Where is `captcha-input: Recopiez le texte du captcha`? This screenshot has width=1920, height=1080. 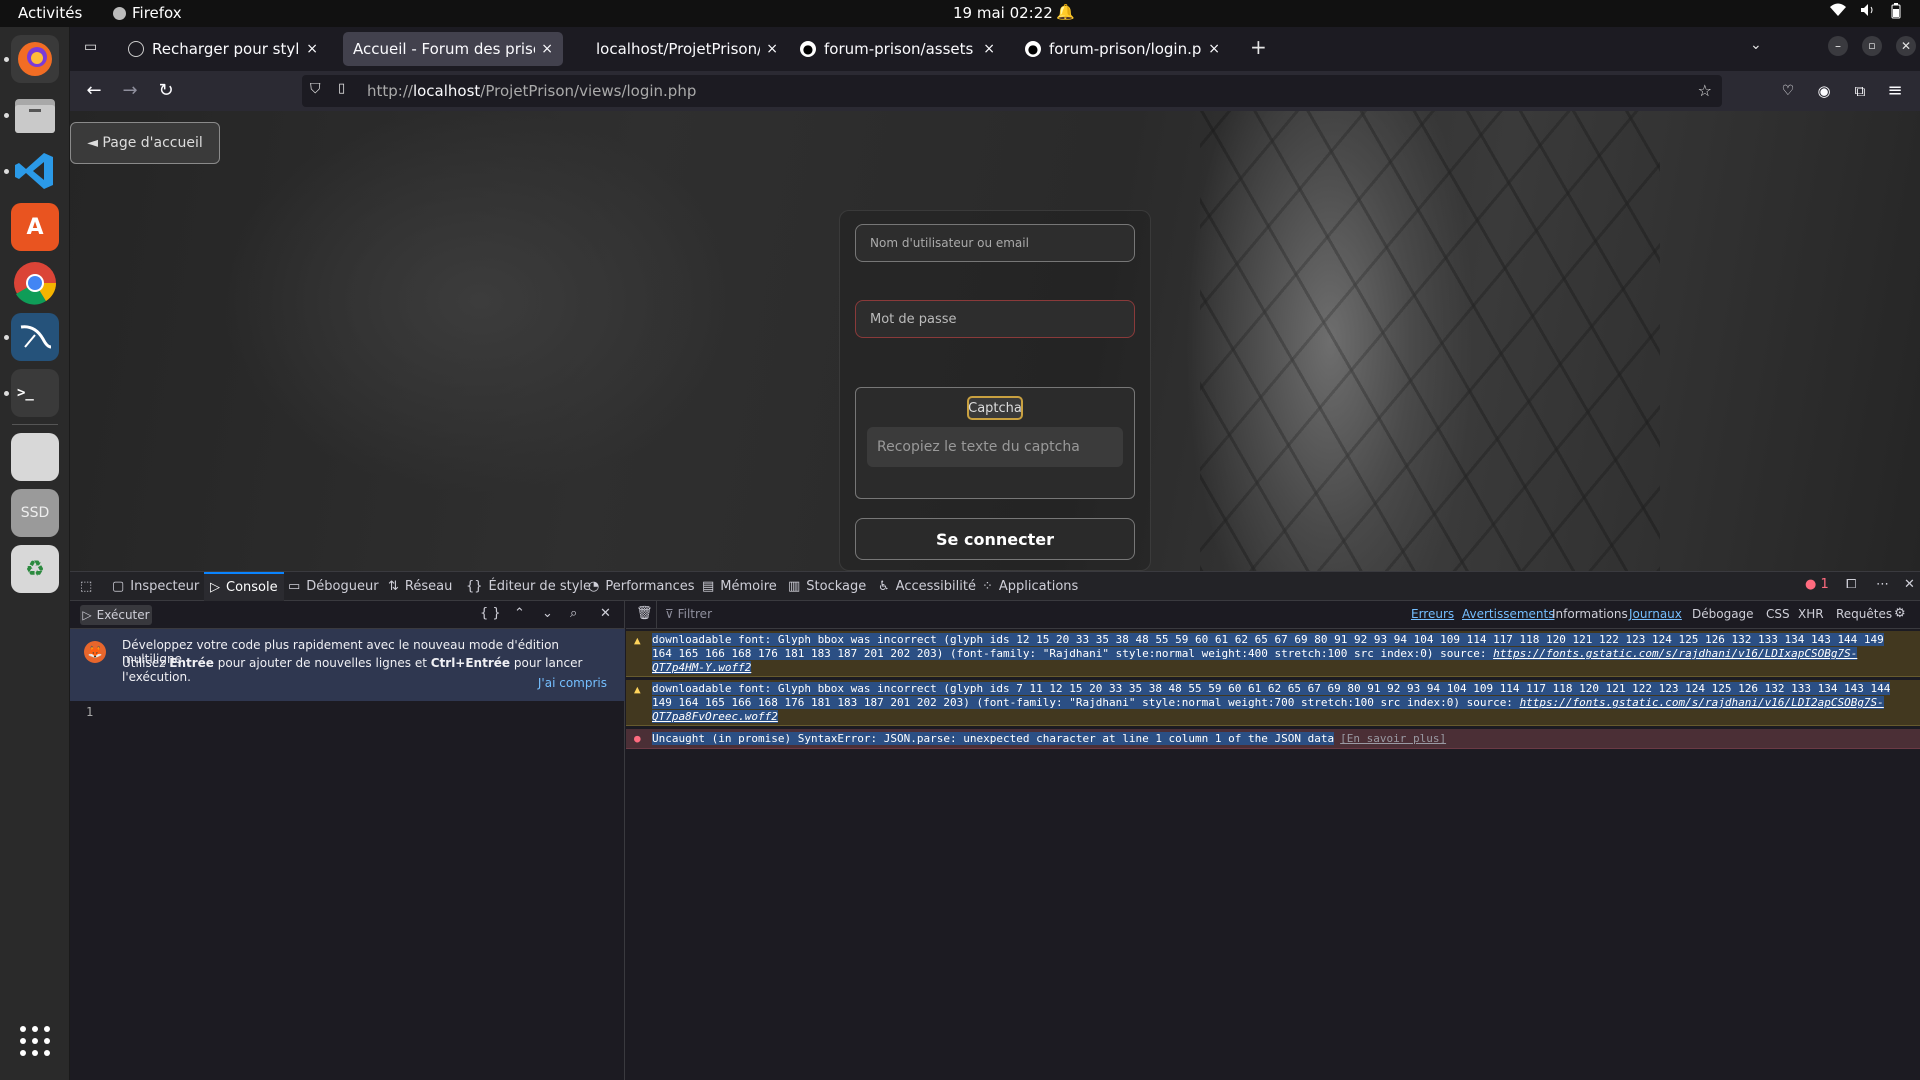 captcha-input: Recopiez le texte du captcha is located at coordinates (995, 447).